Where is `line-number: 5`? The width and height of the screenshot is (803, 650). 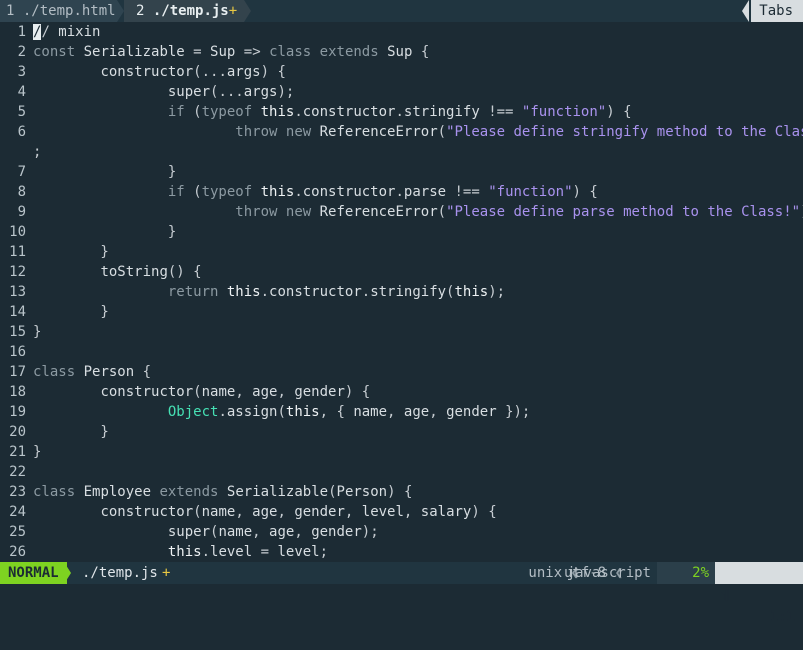
line-number: 5 is located at coordinates (21, 112).